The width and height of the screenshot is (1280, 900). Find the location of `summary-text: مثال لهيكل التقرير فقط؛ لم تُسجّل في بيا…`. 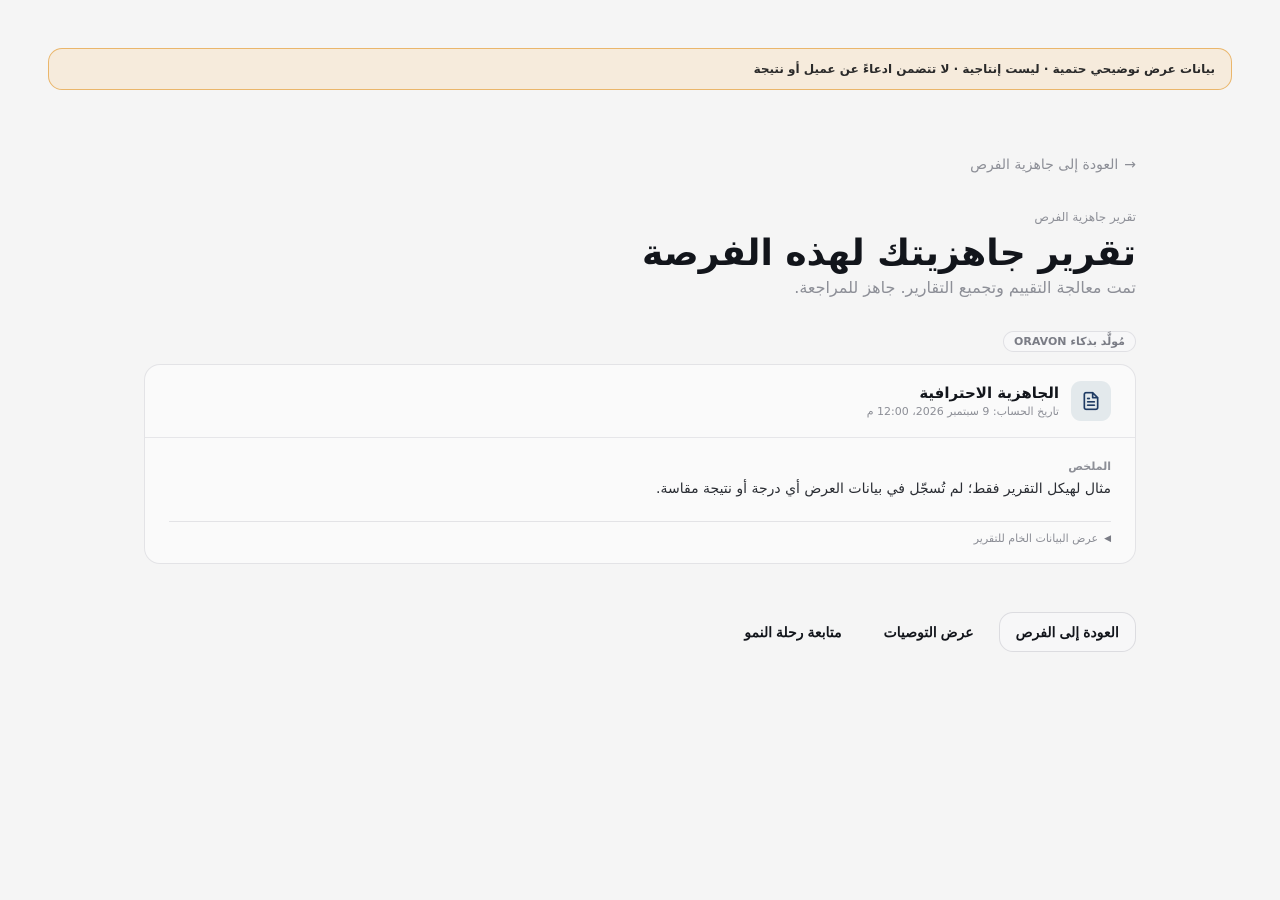

summary-text: مثال لهيكل التقرير فقط؛ لم تُسجّل في بيا… is located at coordinates (883, 489).